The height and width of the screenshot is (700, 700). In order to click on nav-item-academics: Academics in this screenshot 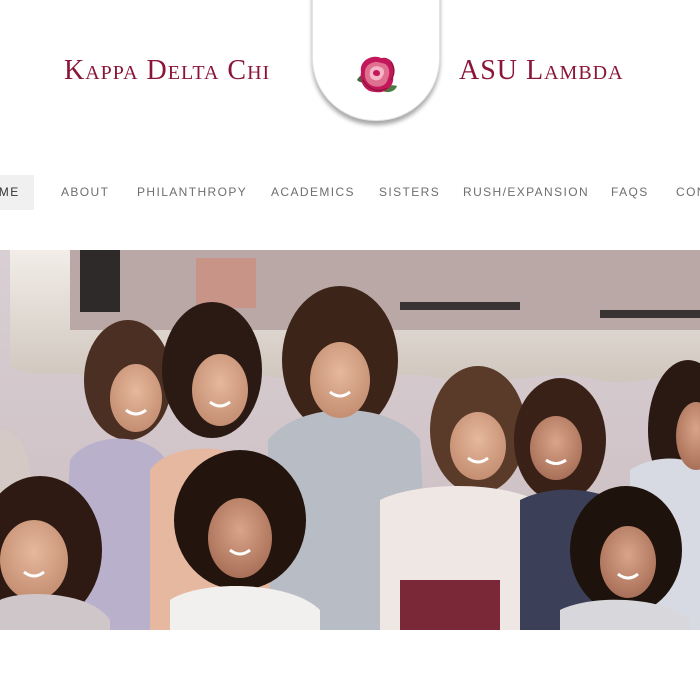, I will do `click(313, 192)`.